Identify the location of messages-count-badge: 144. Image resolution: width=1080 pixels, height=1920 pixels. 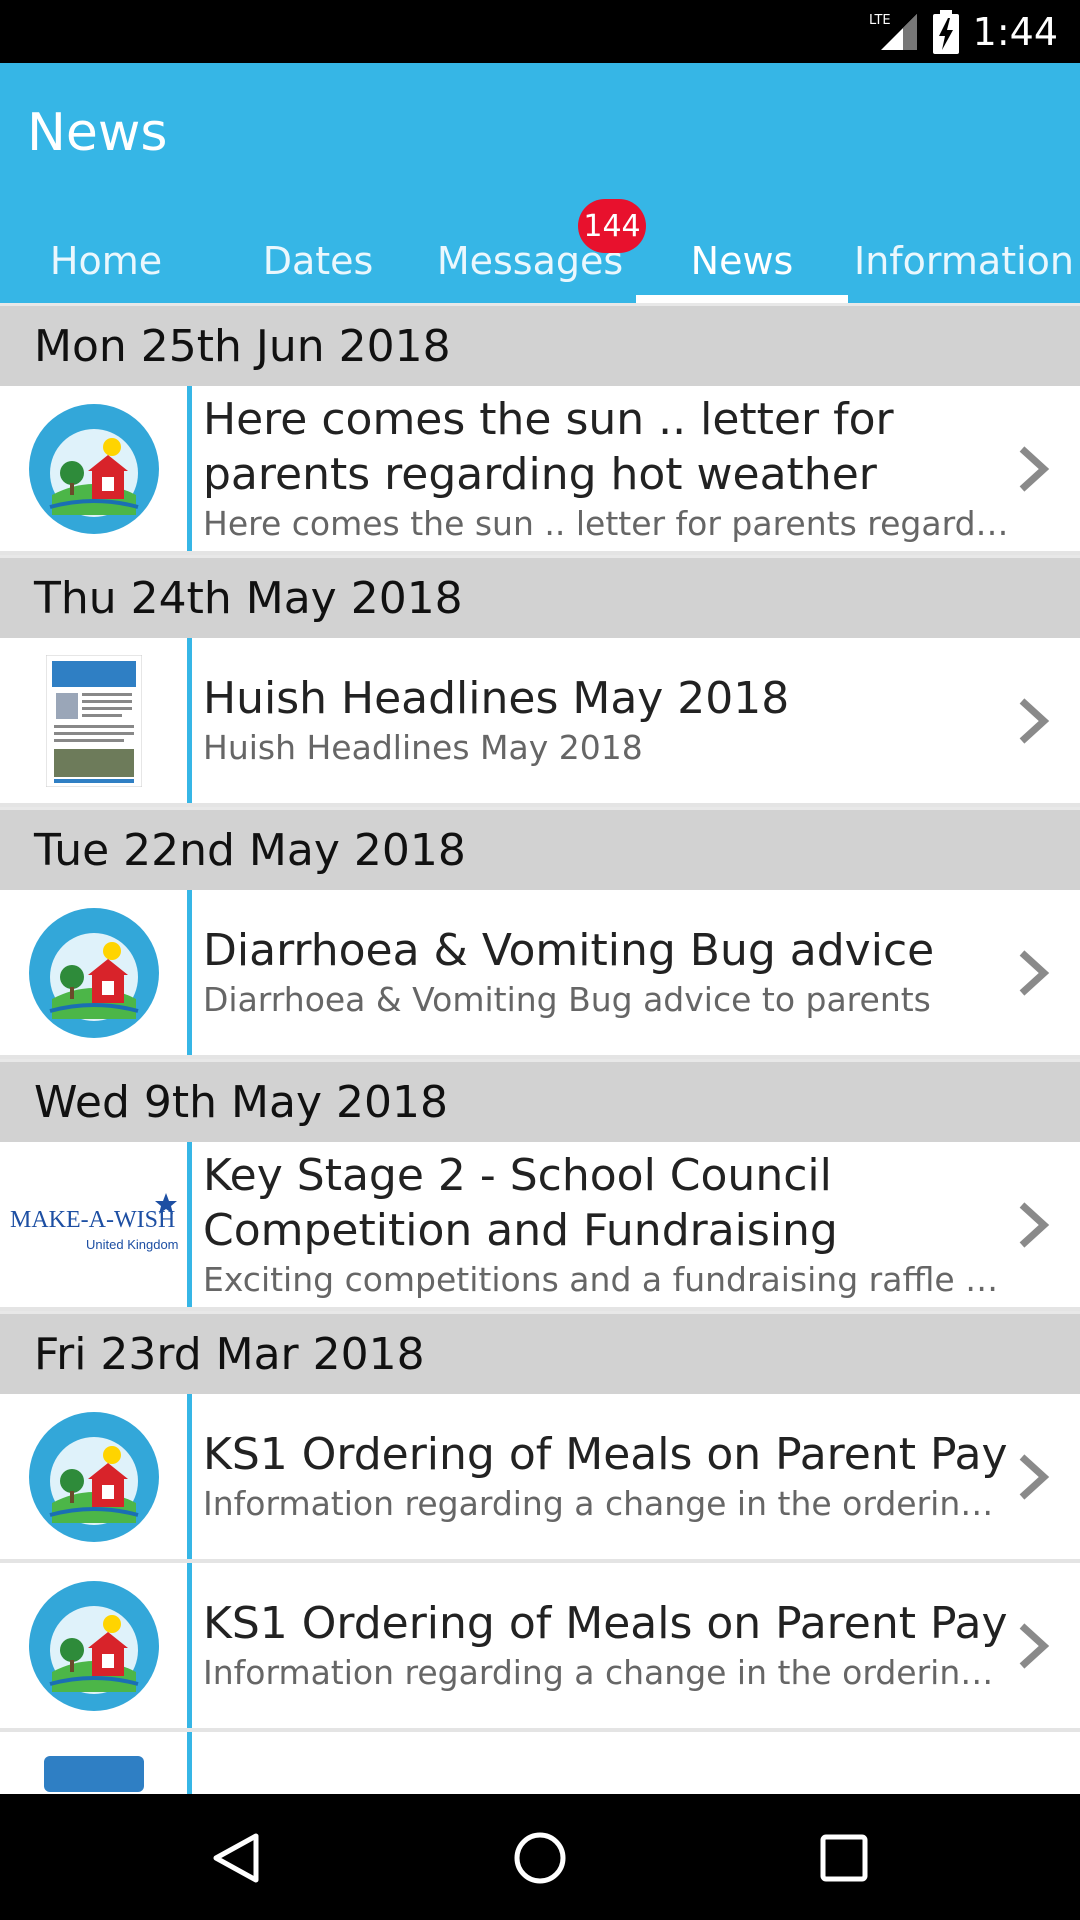
(612, 226).